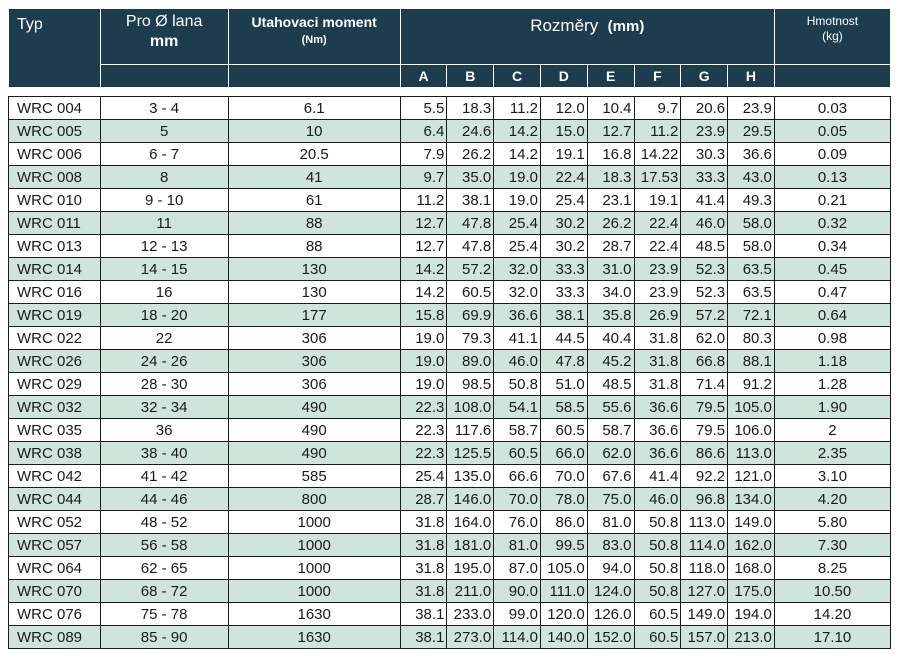  I want to click on cell-d: 86.0, so click(563, 522).